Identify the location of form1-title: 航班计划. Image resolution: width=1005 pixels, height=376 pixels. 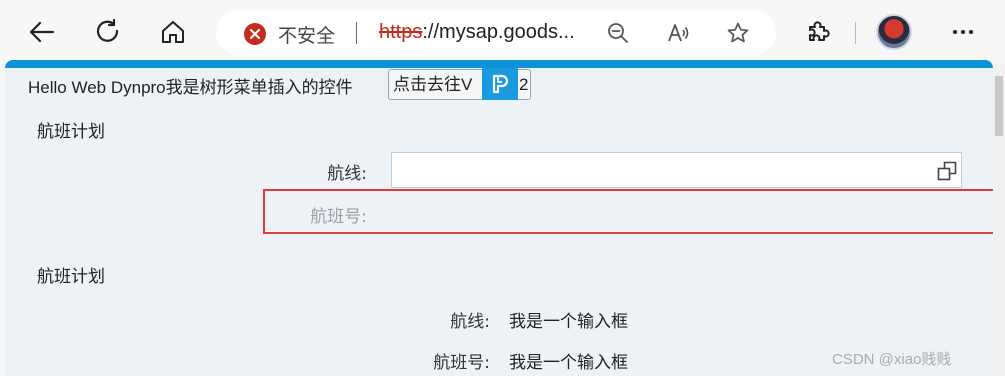
(71, 132).